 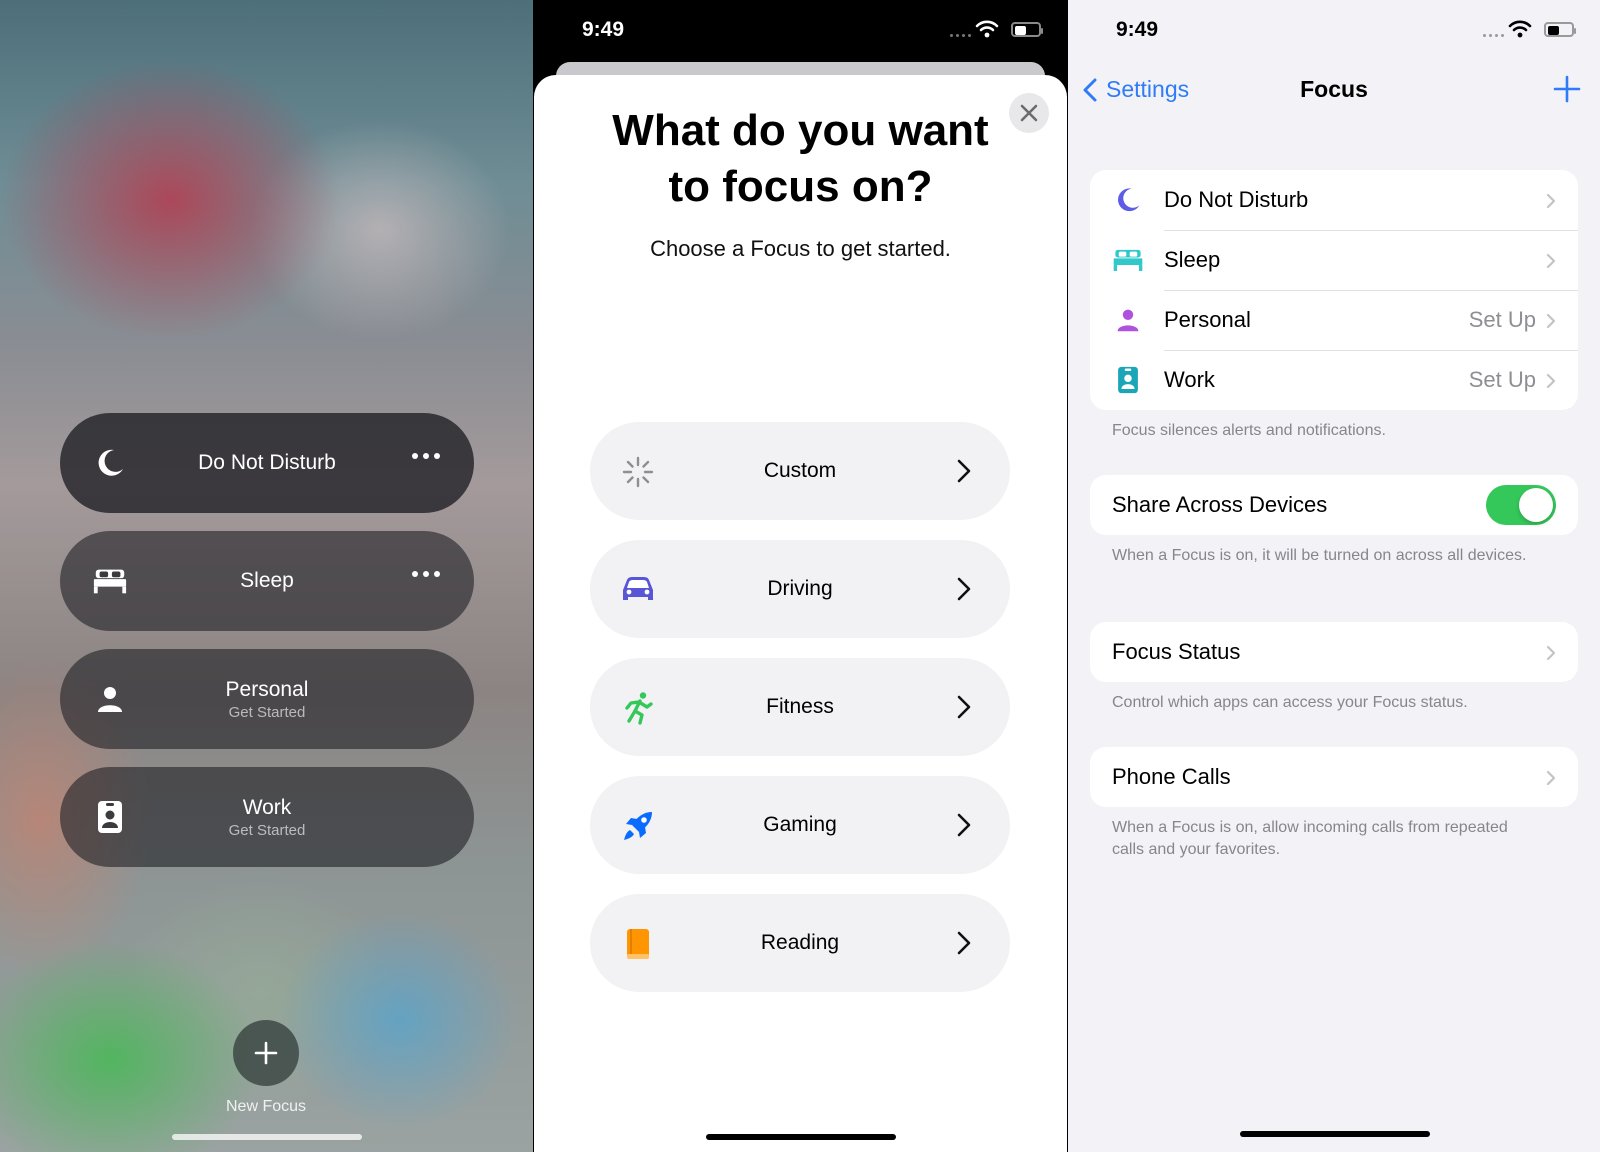 What do you see at coordinates (638, 944) in the screenshot?
I see `book-icon` at bounding box center [638, 944].